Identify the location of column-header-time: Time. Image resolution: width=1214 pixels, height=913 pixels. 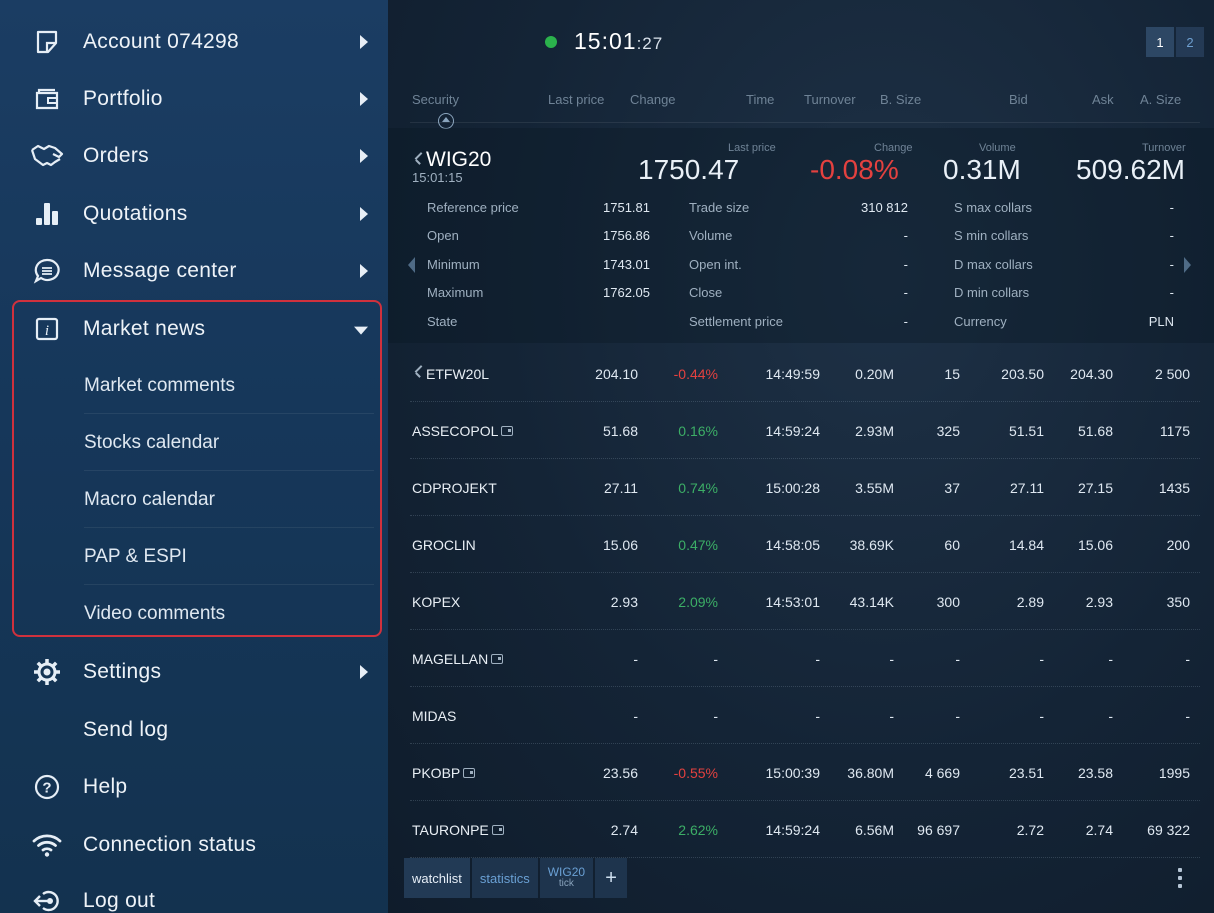
(760, 99).